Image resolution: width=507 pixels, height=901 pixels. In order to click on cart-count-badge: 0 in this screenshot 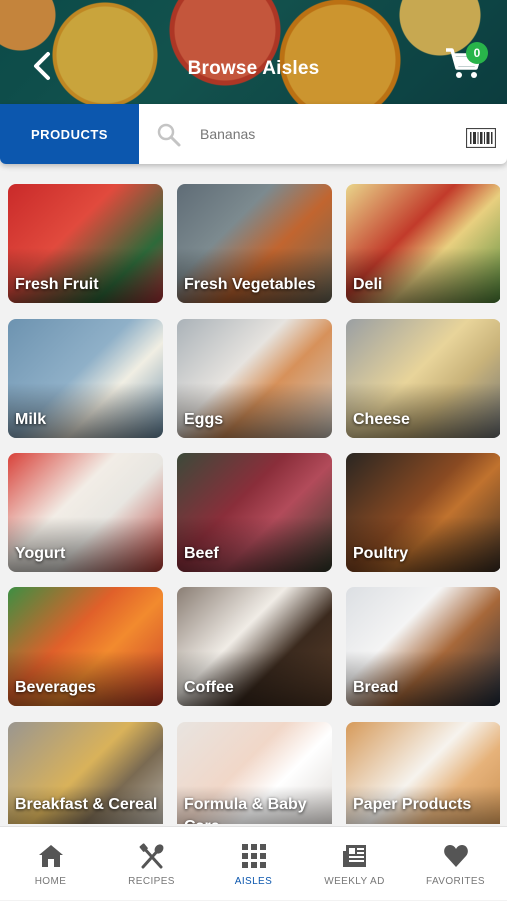, I will do `click(477, 53)`.